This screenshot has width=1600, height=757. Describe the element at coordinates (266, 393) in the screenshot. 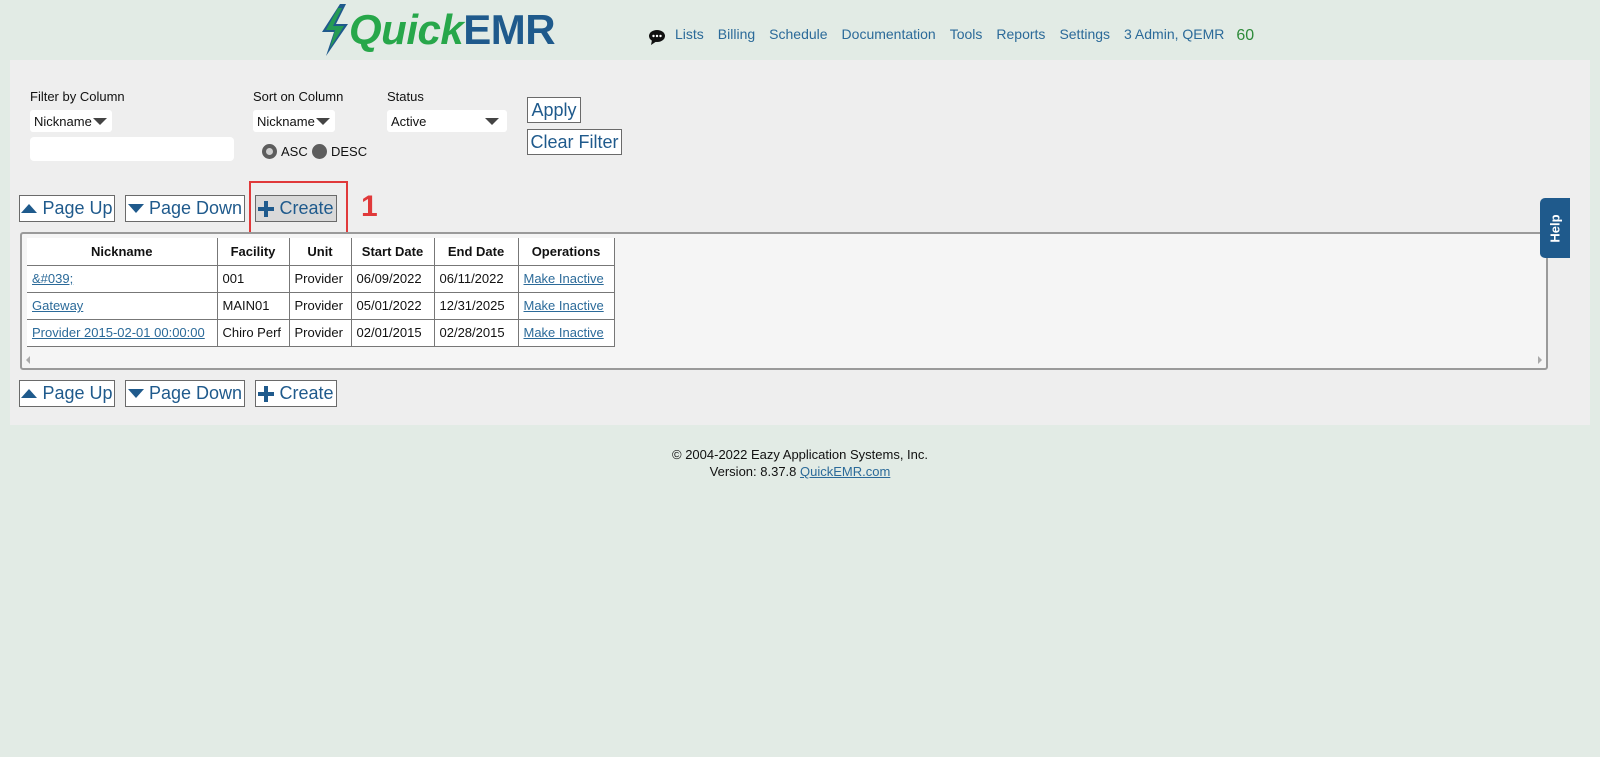

I see `plus-icon` at that location.